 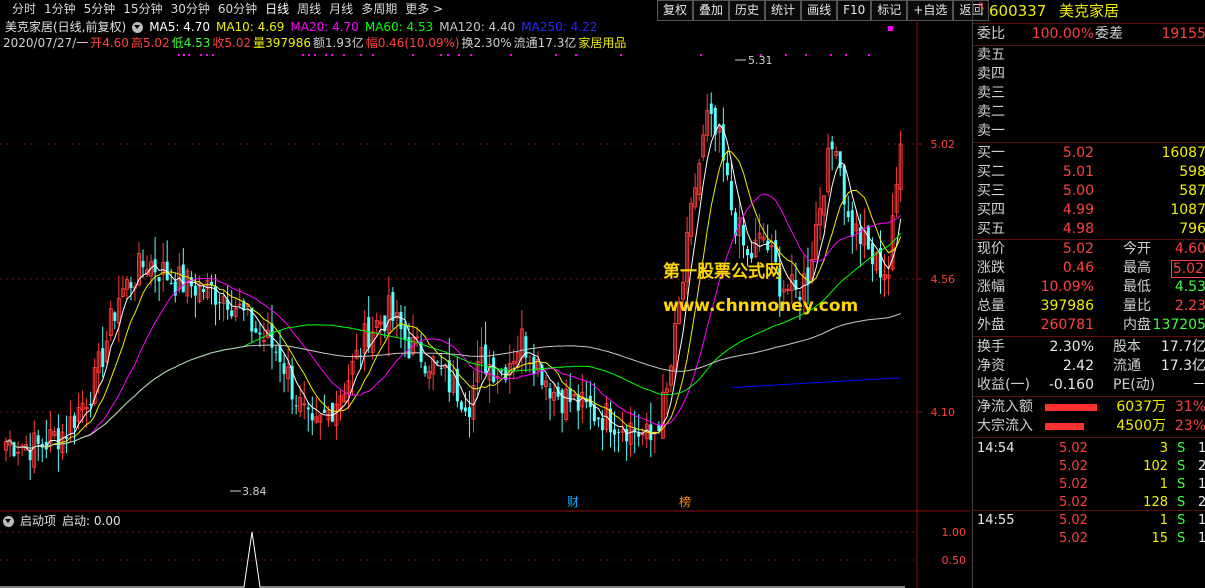 What do you see at coordinates (1189, 306) in the screenshot?
I see `stat-value: 2.23` at bounding box center [1189, 306].